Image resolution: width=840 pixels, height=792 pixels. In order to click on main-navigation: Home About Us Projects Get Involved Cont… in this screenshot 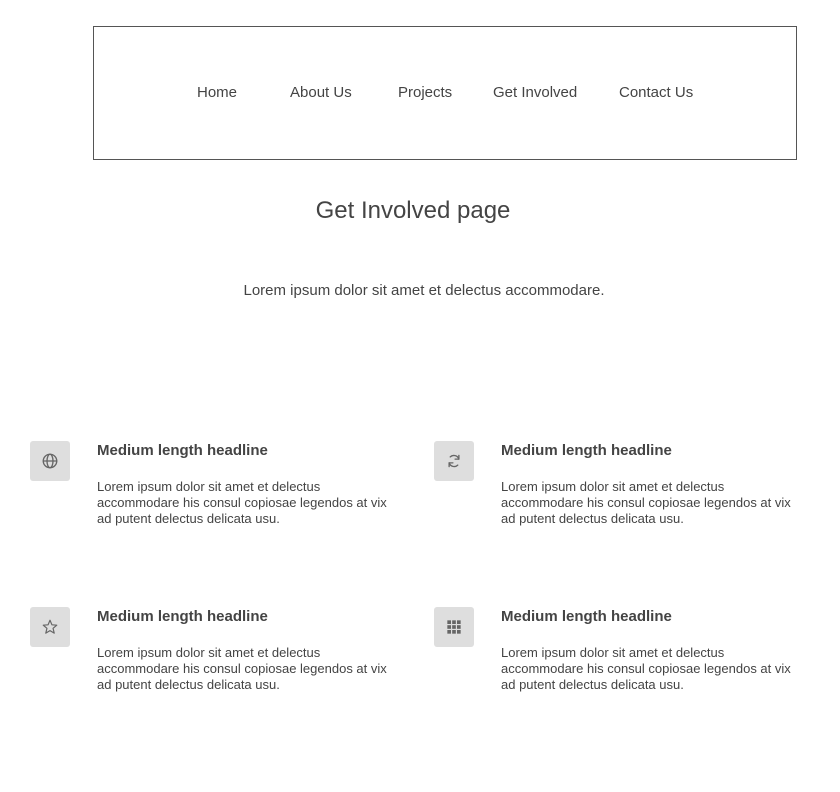, I will do `click(445, 93)`.